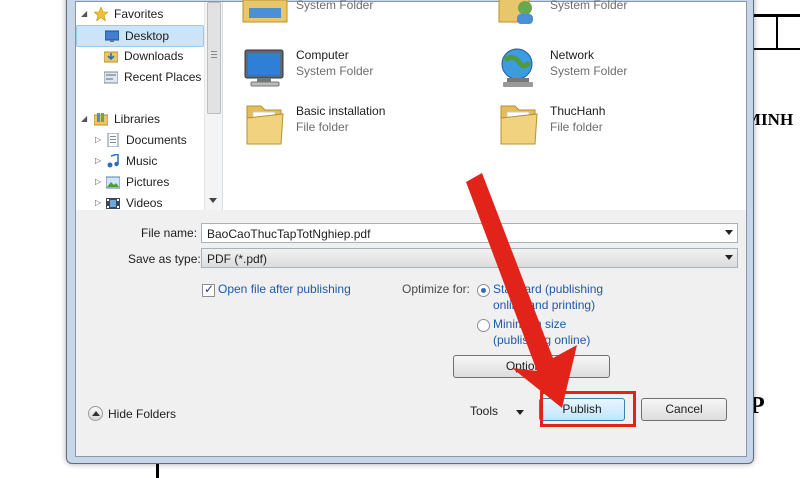 The width and height of the screenshot is (800, 478). I want to click on nav-item-desktop: Desktop, so click(140, 36).